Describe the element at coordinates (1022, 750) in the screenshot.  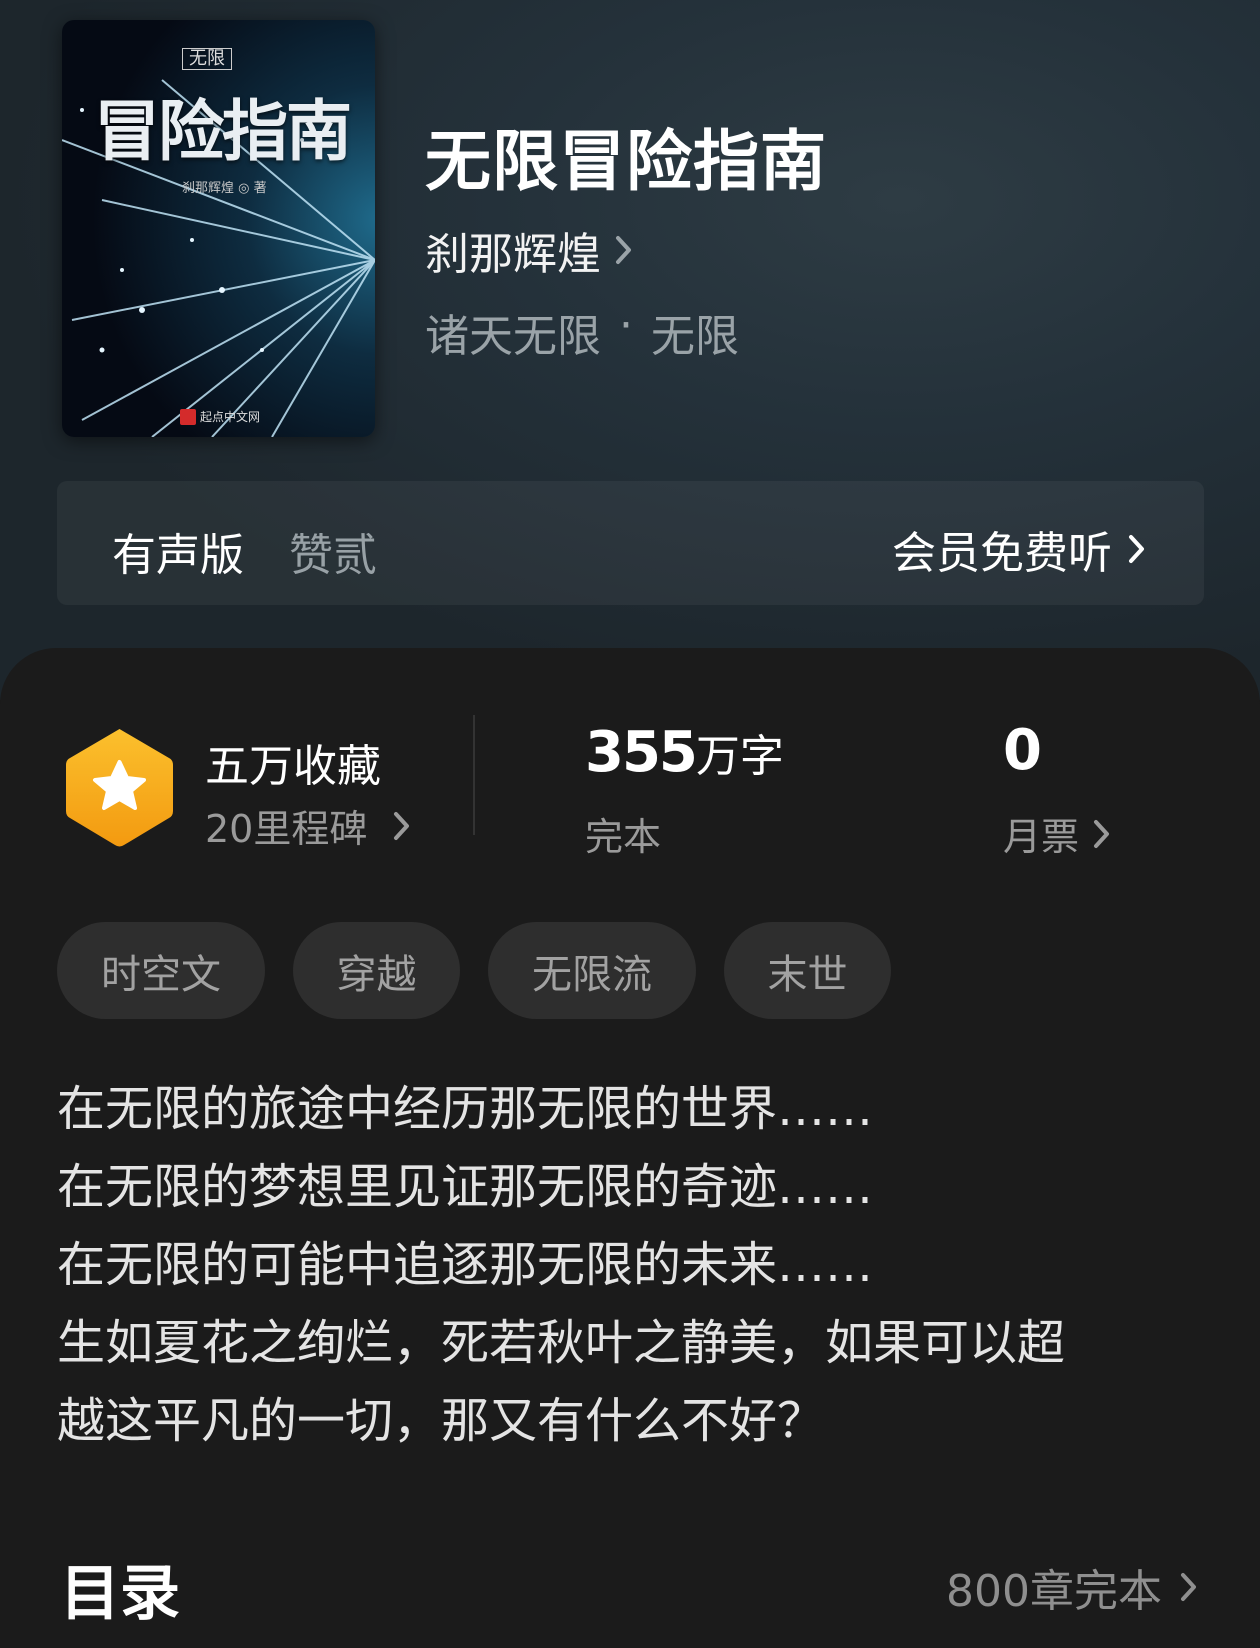
I see `monthly-votes-value: 0` at that location.